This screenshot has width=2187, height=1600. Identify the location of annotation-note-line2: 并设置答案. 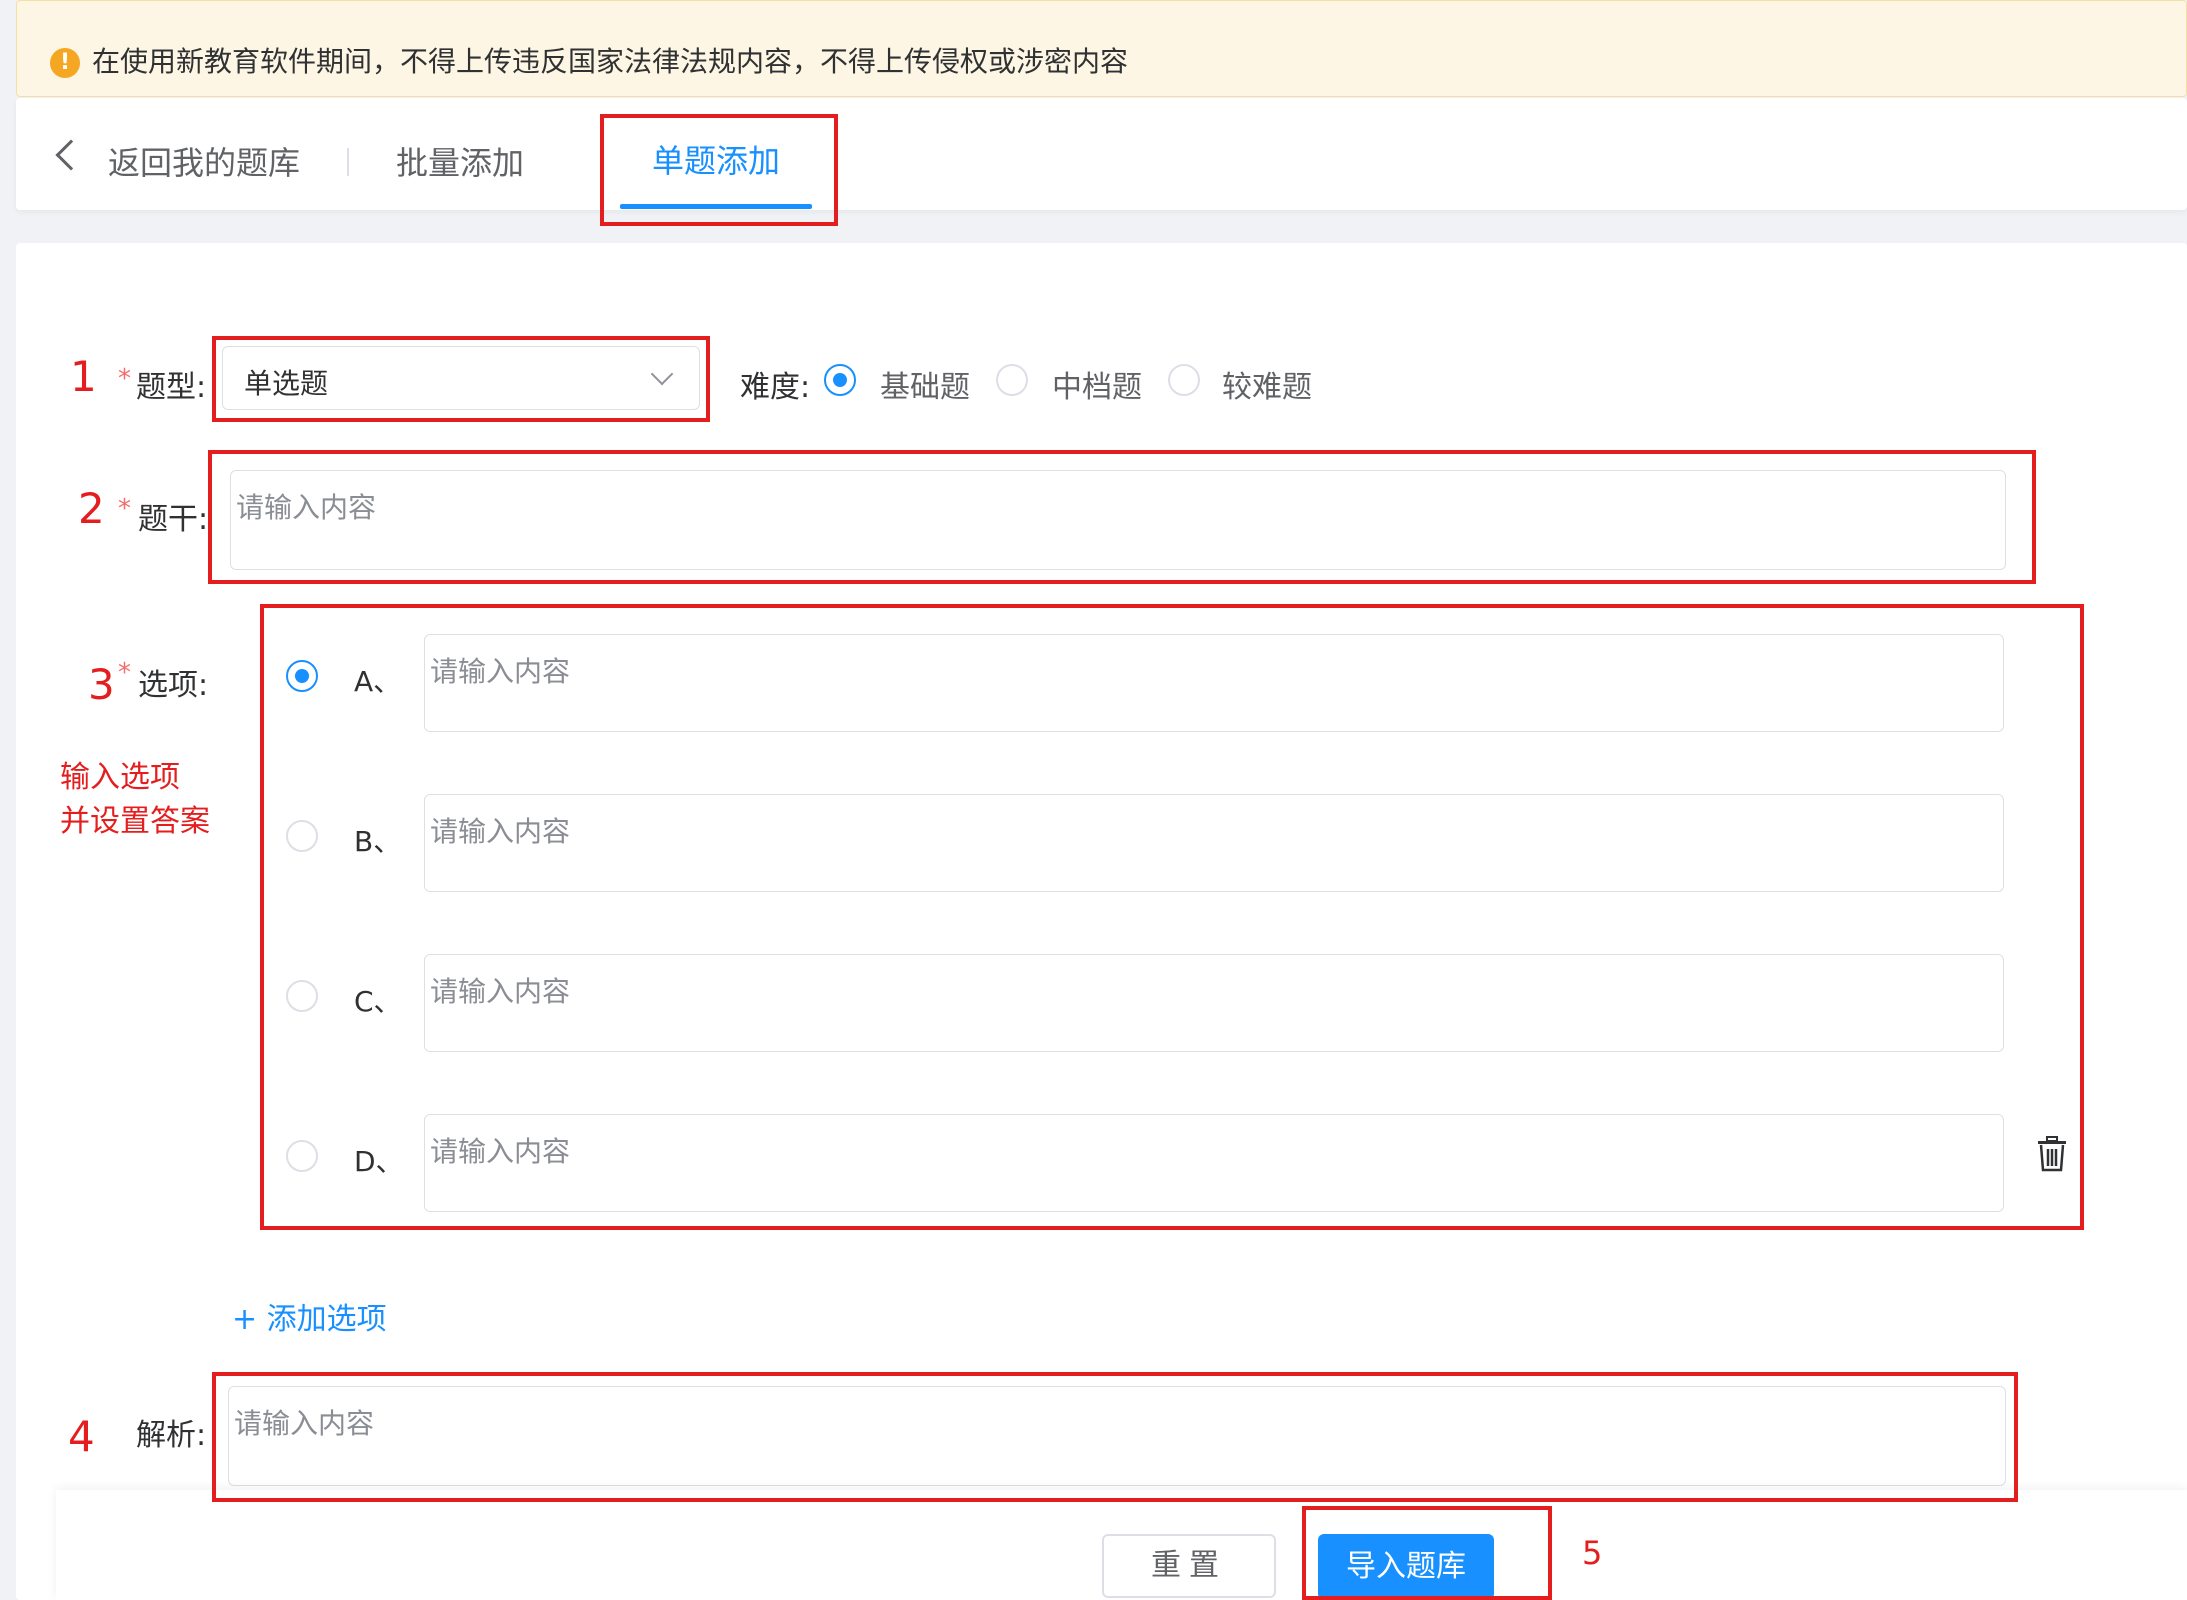
(135, 821).